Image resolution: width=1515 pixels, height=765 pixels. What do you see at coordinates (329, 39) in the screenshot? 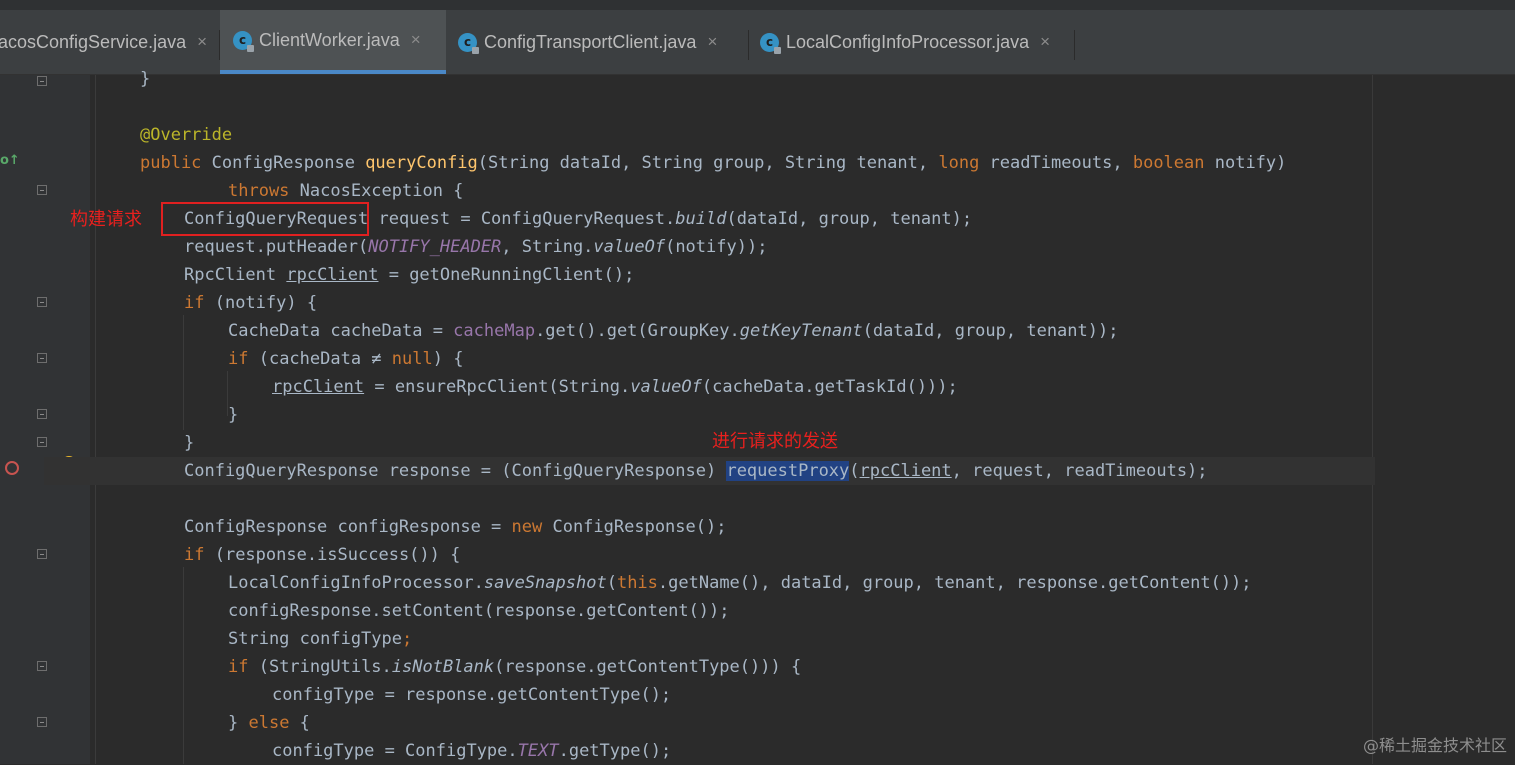
I see `tab-label: ClientWorker.java` at bounding box center [329, 39].